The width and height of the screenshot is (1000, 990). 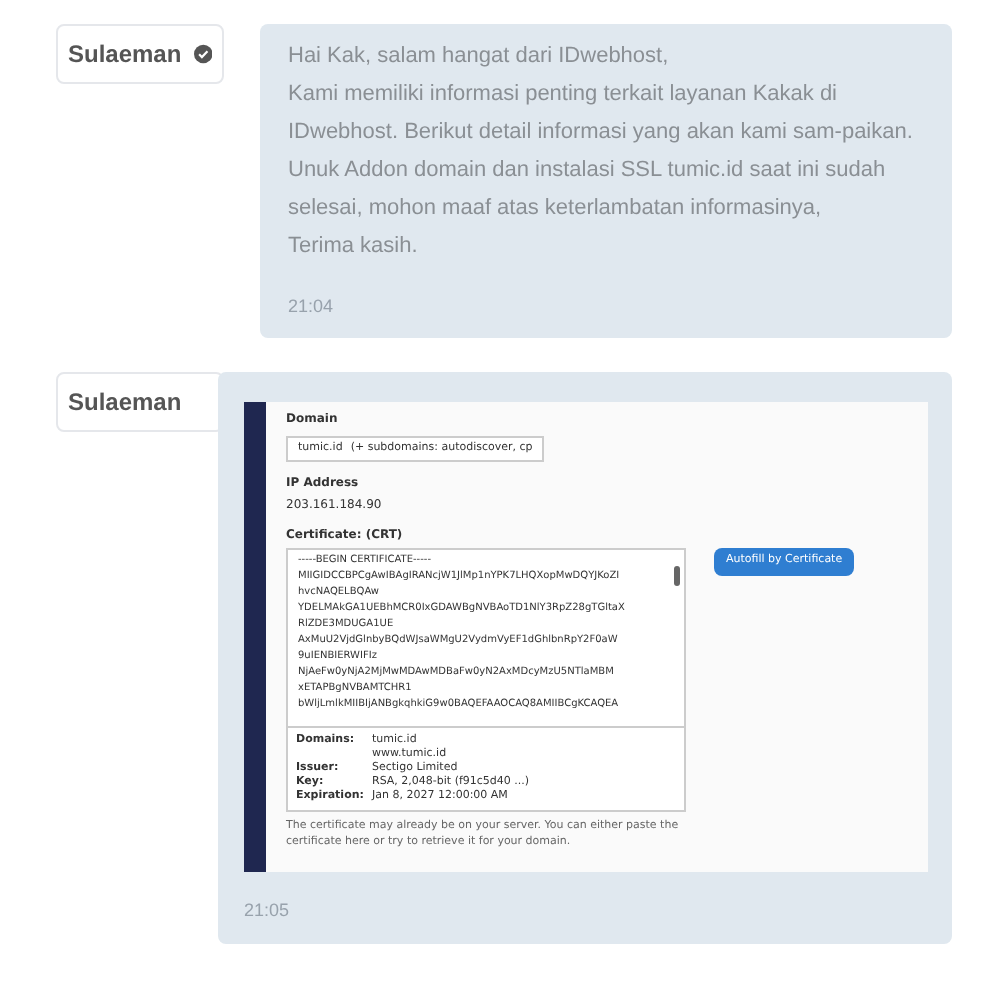 What do you see at coordinates (486, 637) in the screenshot?
I see `certificate-textarea` at bounding box center [486, 637].